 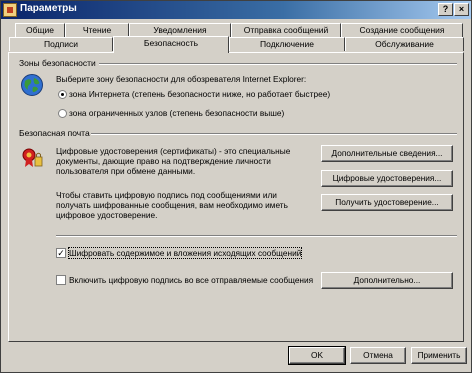 I want to click on title-bar: Параметры ? ×, so click(x=236, y=10).